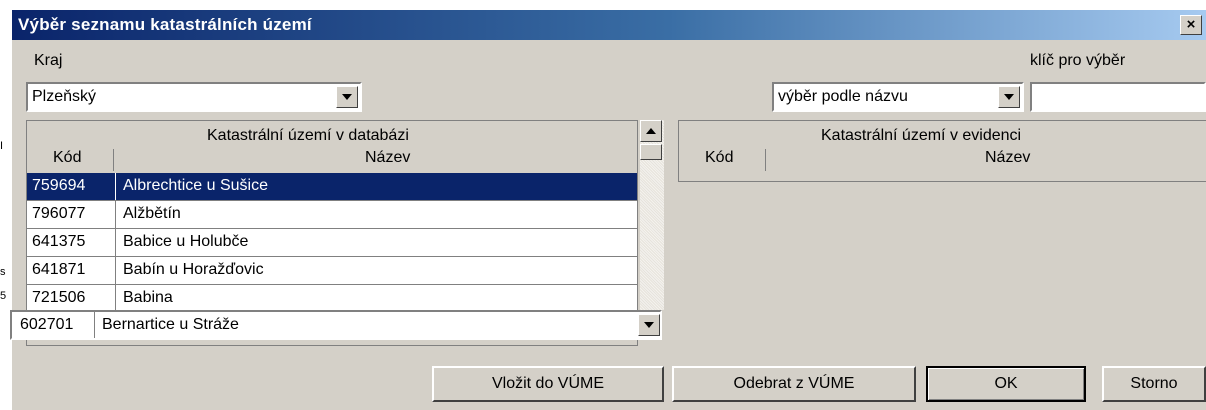 Image resolution: width=1206 pixels, height=410 pixels. Describe the element at coordinates (794, 384) in the screenshot. I see `remove-button: Odebrat z VÚME` at that location.